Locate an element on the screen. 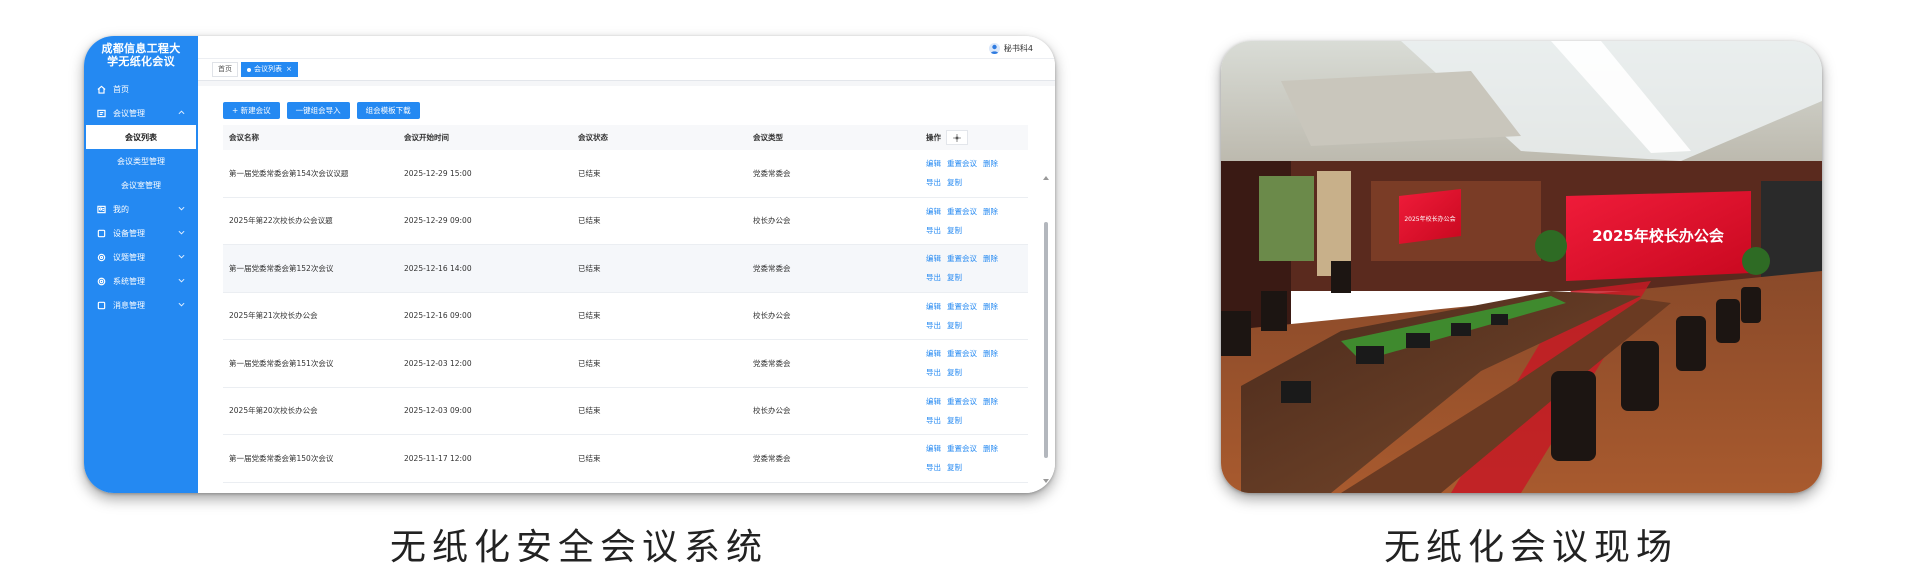 The width and height of the screenshot is (1920, 579). caption-left: 无纸化安全会议系统 is located at coordinates (579, 547).